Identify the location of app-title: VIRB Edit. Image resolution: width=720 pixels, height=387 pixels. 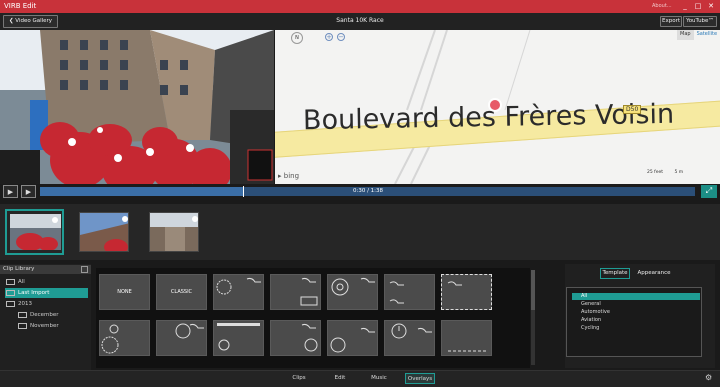
(20, 6).